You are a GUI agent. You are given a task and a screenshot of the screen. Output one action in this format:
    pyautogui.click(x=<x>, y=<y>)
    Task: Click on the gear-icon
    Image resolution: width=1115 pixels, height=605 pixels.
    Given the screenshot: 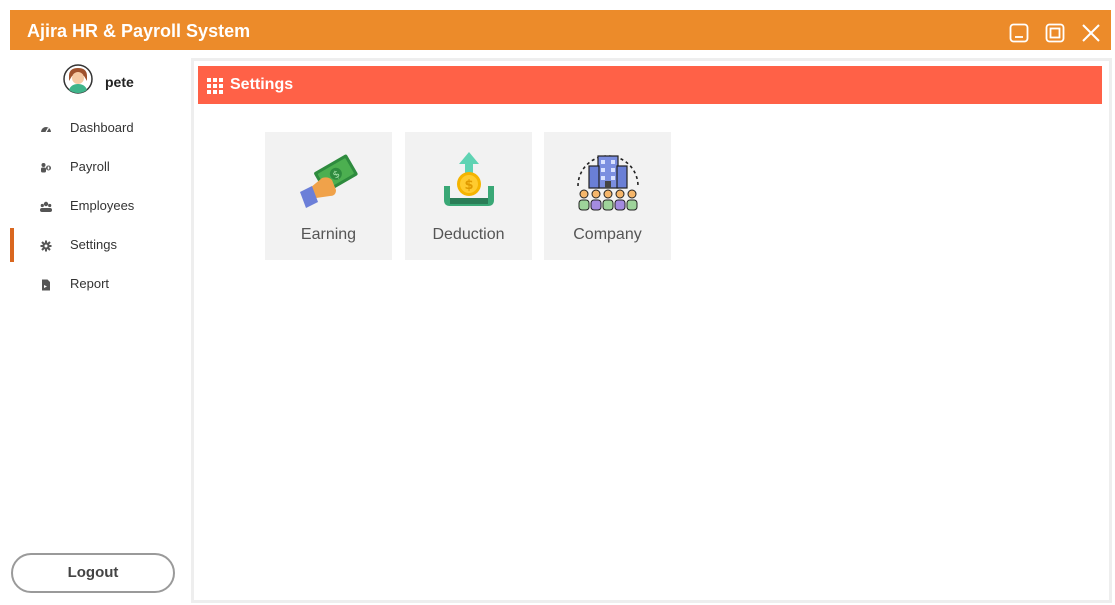 What is the action you would take?
    pyautogui.click(x=46, y=245)
    